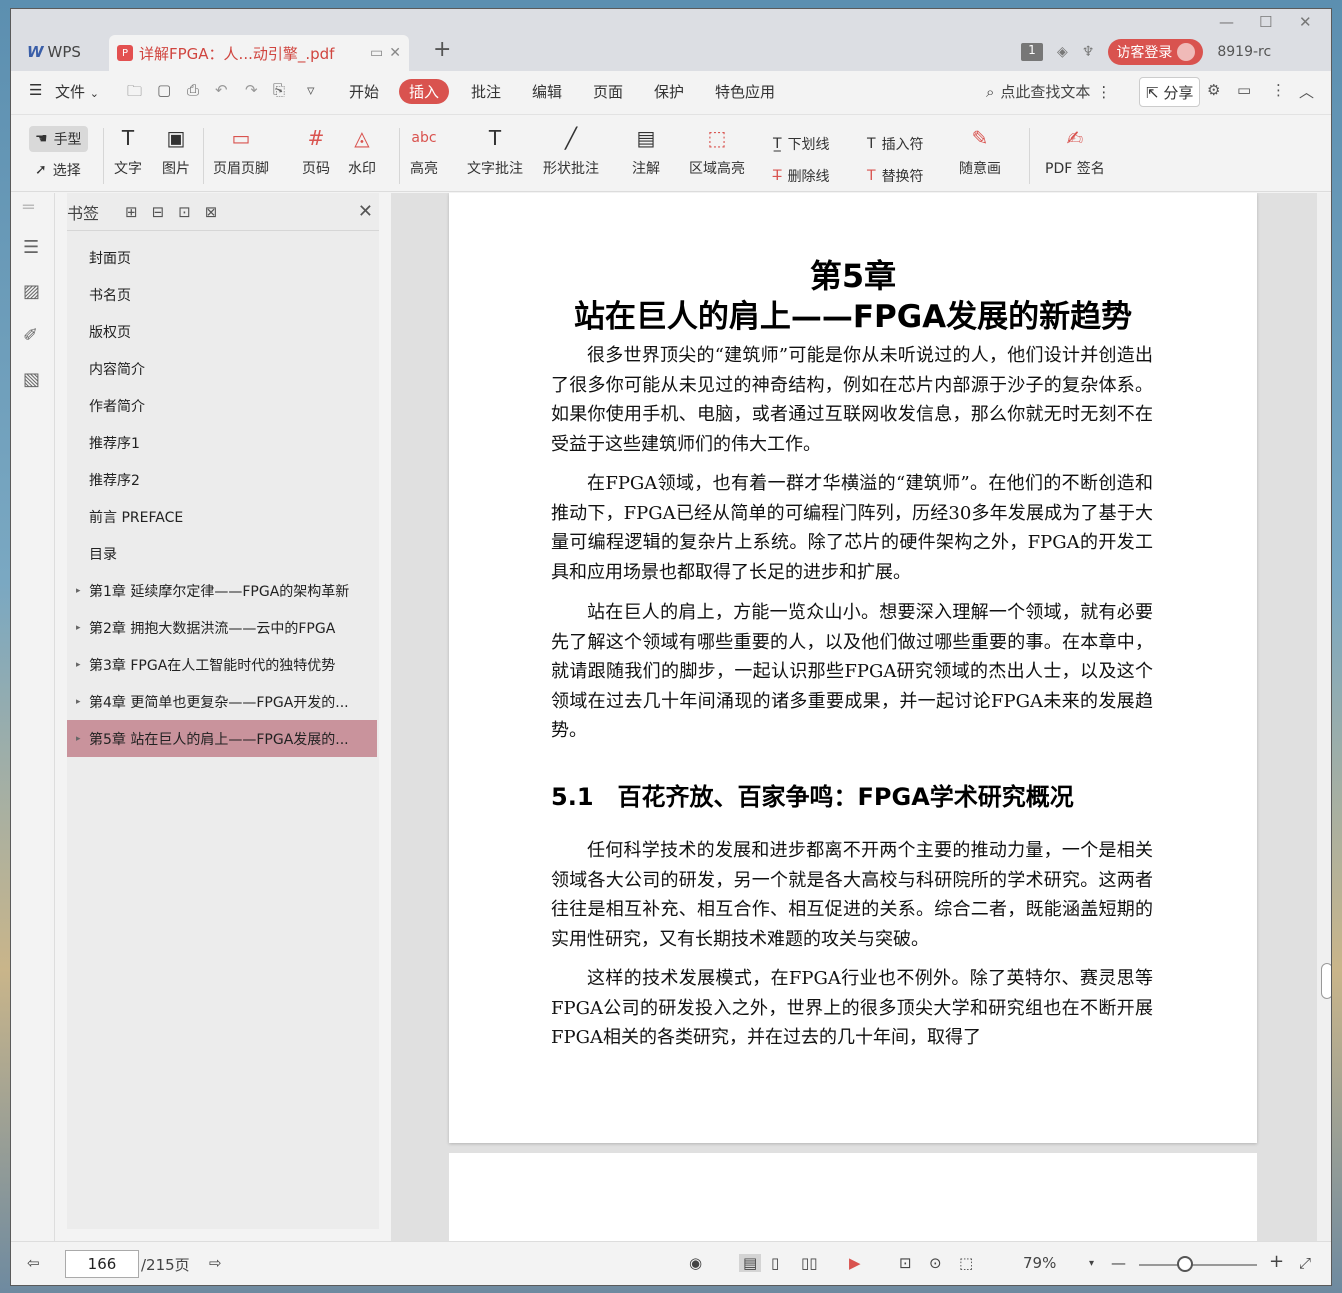  I want to click on page-number-button: # 页码, so click(316, 151).